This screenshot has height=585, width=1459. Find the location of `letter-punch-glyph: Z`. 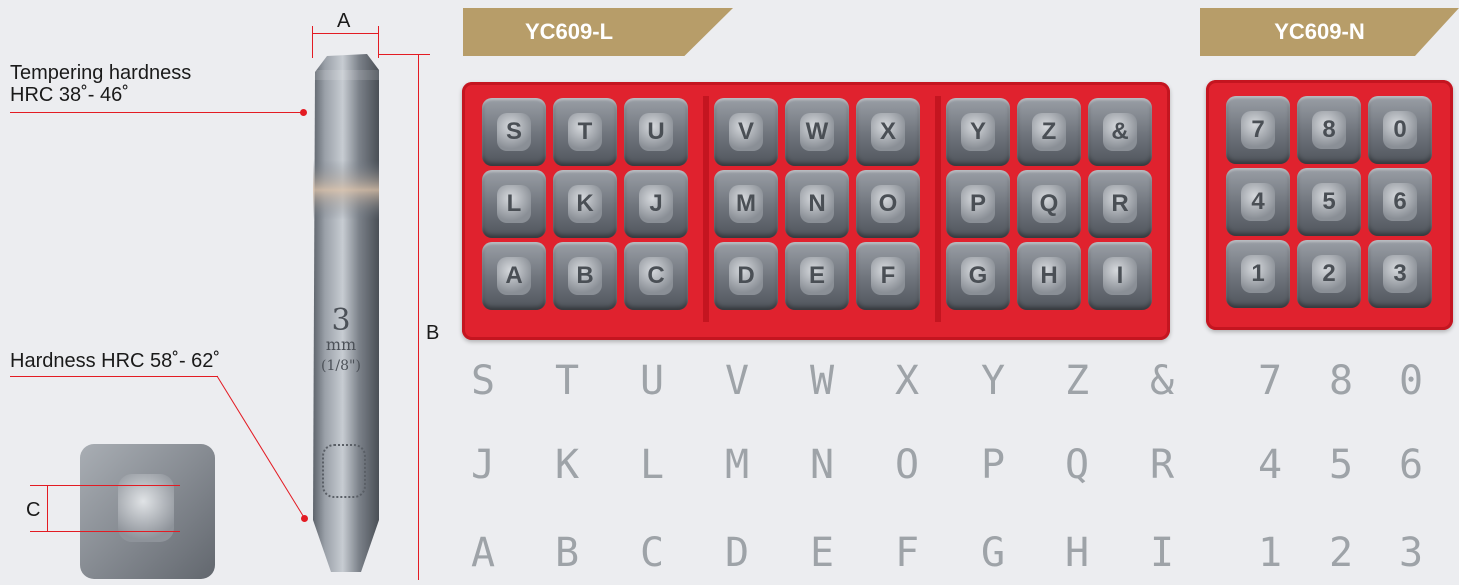

letter-punch-glyph: Z is located at coordinates (1049, 132).